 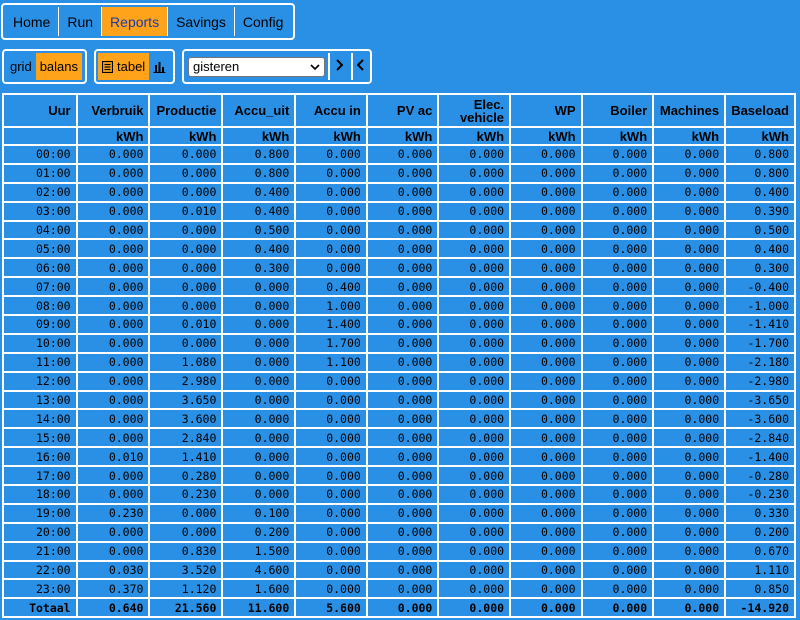 What do you see at coordinates (760, 551) in the screenshot?
I see `value-cell: 0.670` at bounding box center [760, 551].